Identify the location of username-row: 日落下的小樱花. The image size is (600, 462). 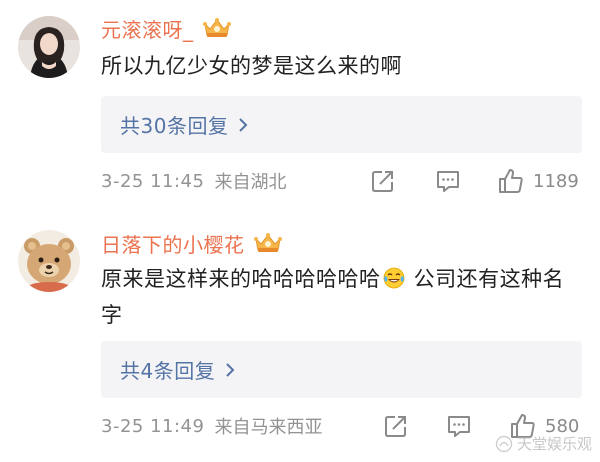
(192, 243).